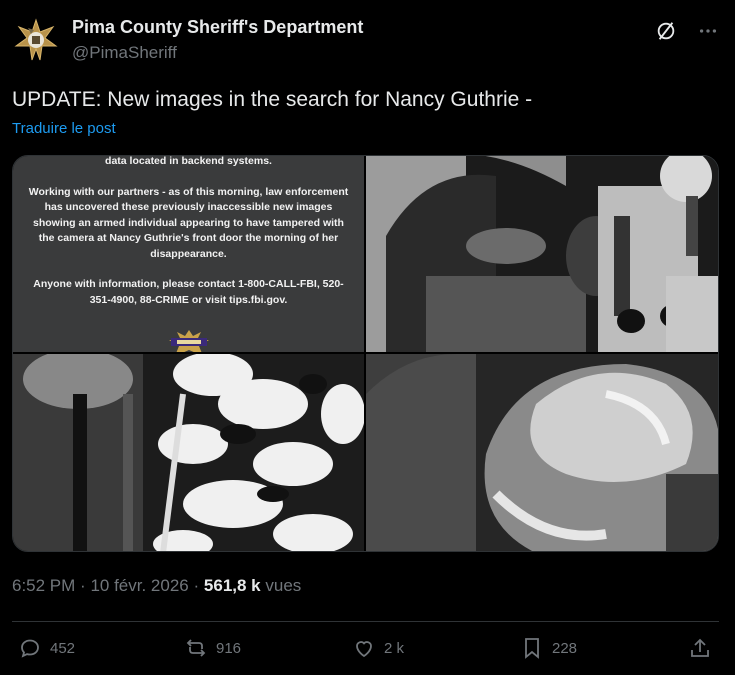 Image resolution: width=735 pixels, height=675 pixels. What do you see at coordinates (30, 648) in the screenshot?
I see `reply-icon` at bounding box center [30, 648].